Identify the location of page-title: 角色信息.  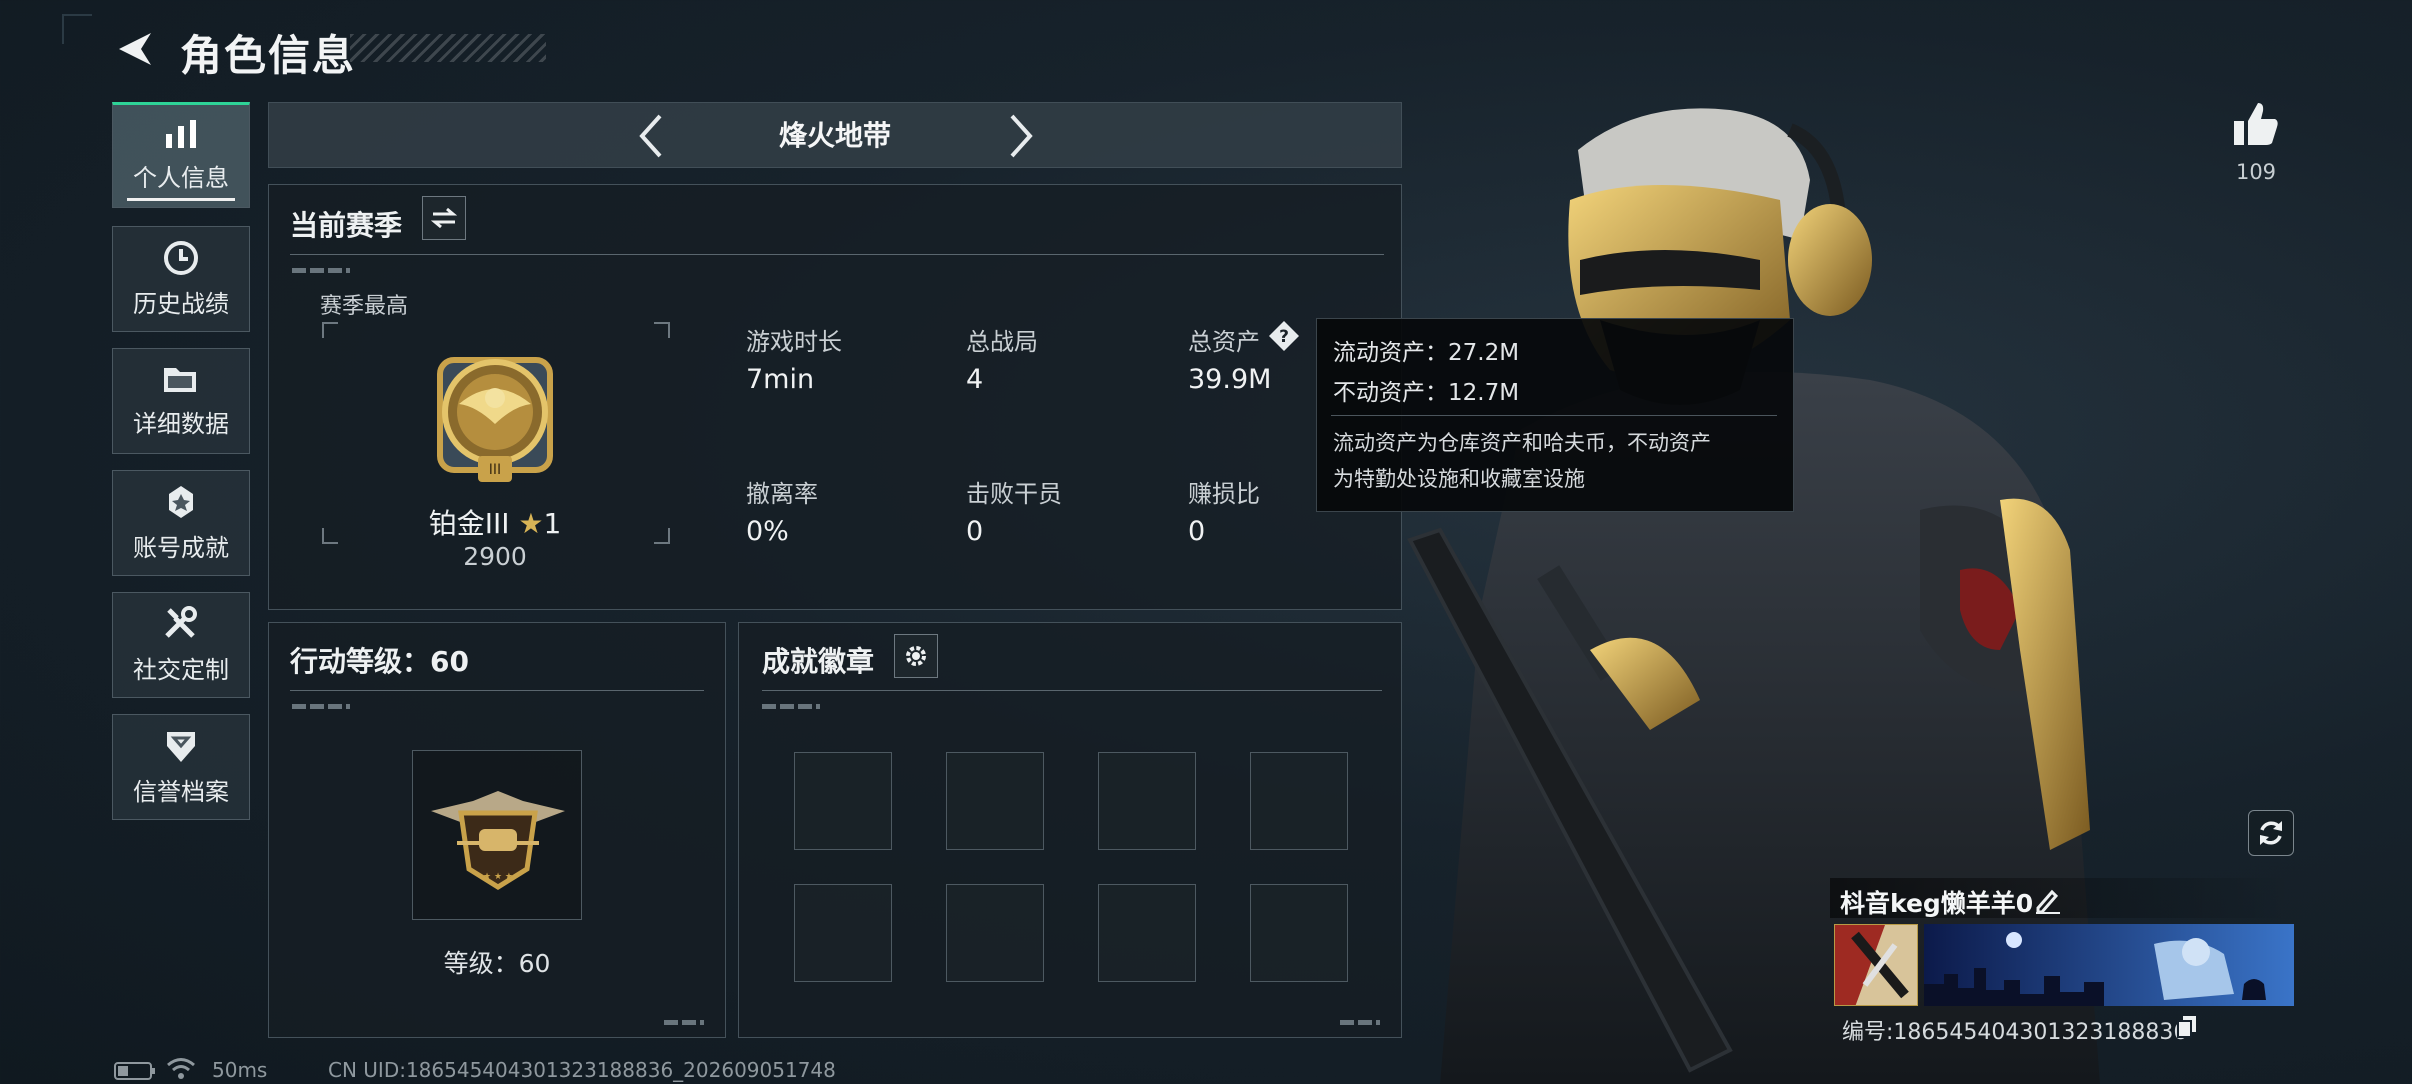
(268, 55).